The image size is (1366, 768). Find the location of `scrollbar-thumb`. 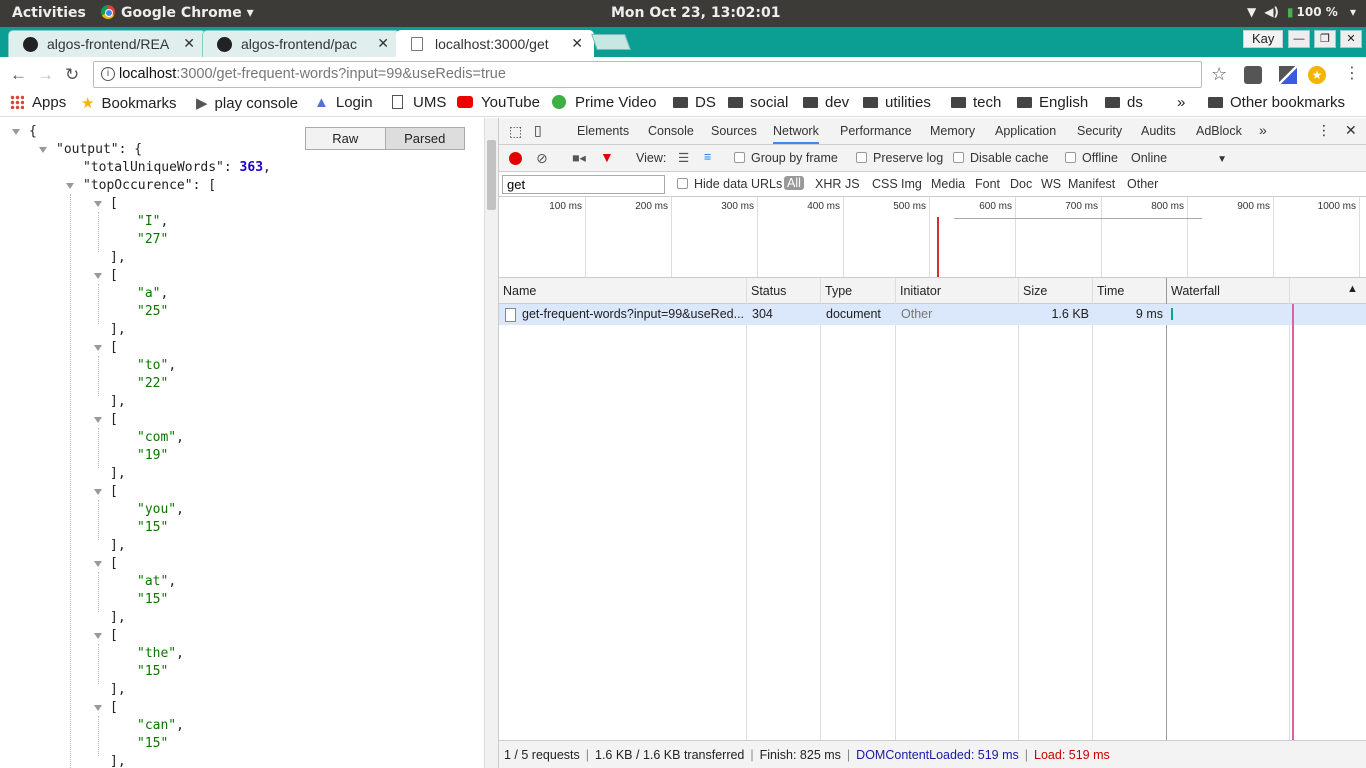

scrollbar-thumb is located at coordinates (491, 175).